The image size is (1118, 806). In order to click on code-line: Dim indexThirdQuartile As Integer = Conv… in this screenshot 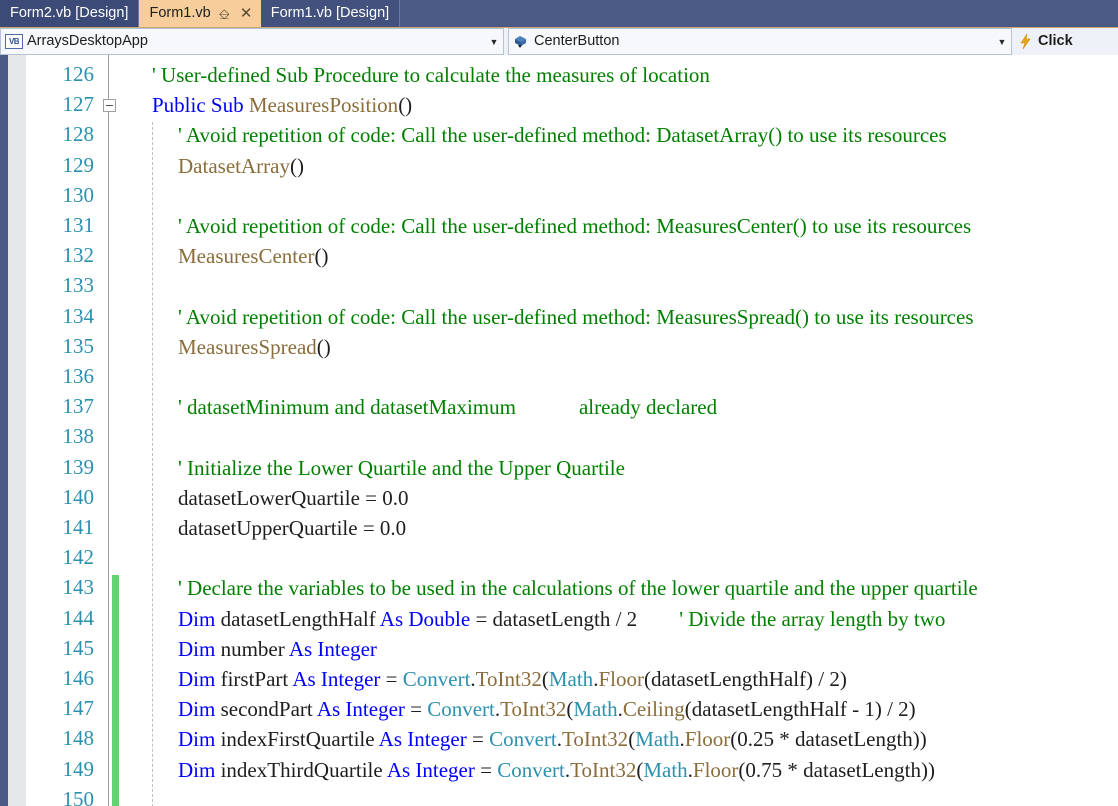, I will do `click(556, 769)`.